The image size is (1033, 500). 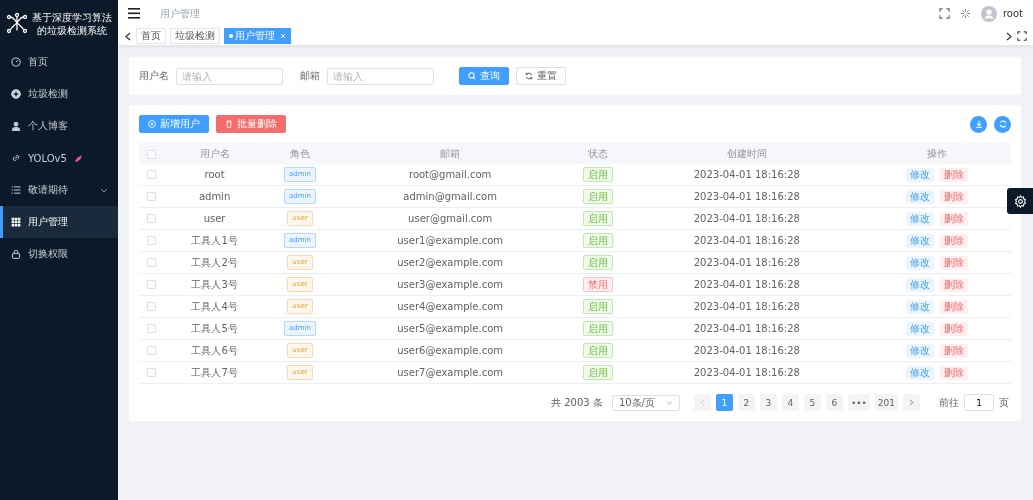 What do you see at coordinates (229, 124) in the screenshot?
I see `trash-icon` at bounding box center [229, 124].